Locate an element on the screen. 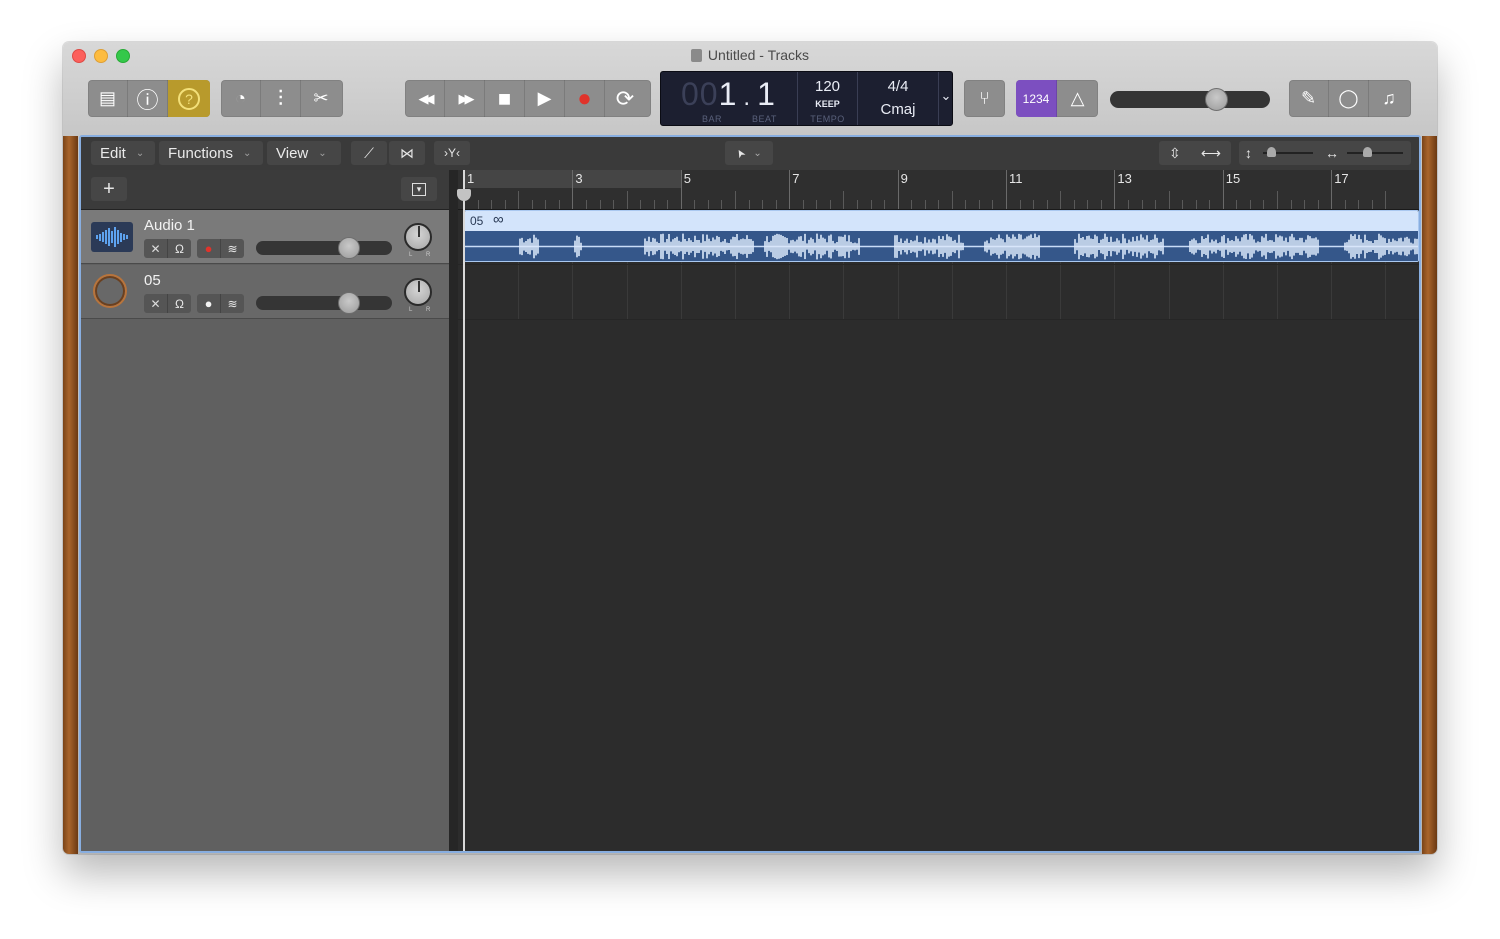  track-header-divider is located at coordinates (453, 510).